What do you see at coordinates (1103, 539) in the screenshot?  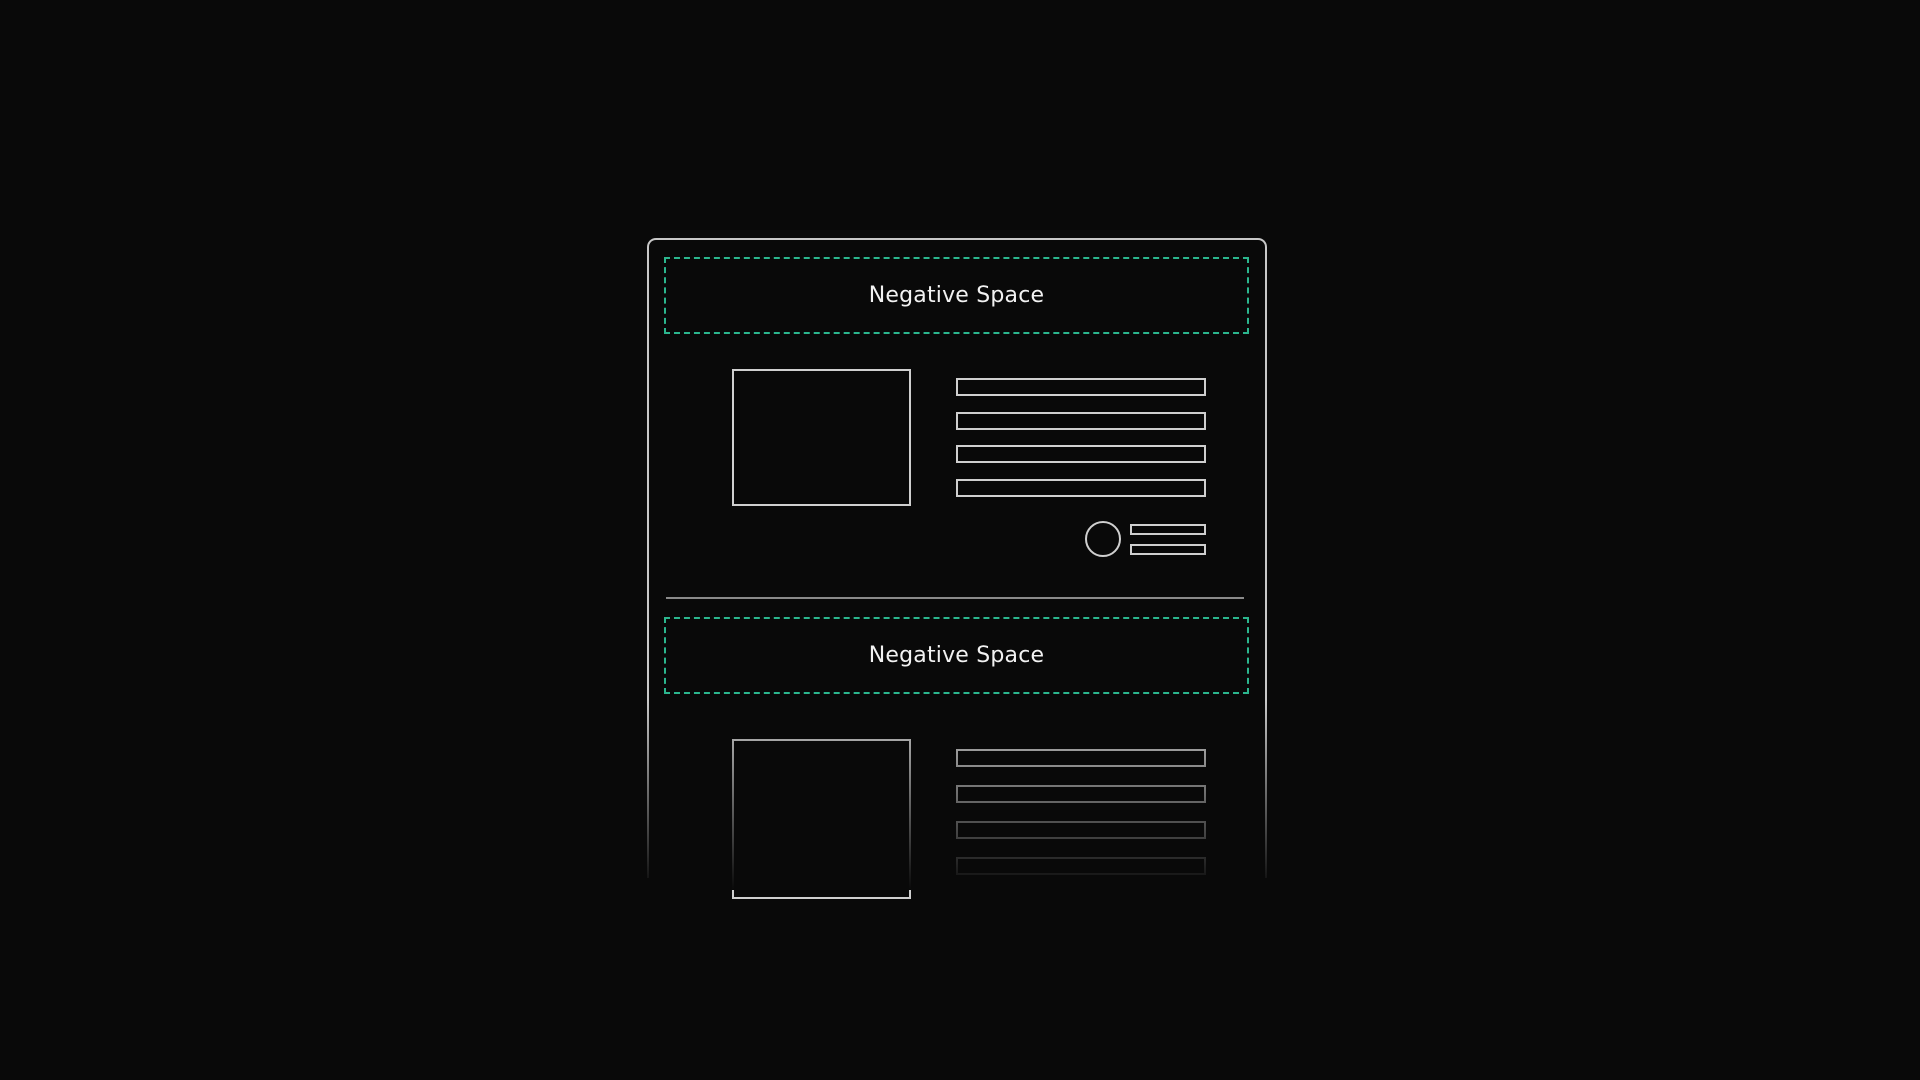 I see `avatar-placeholder-icon` at bounding box center [1103, 539].